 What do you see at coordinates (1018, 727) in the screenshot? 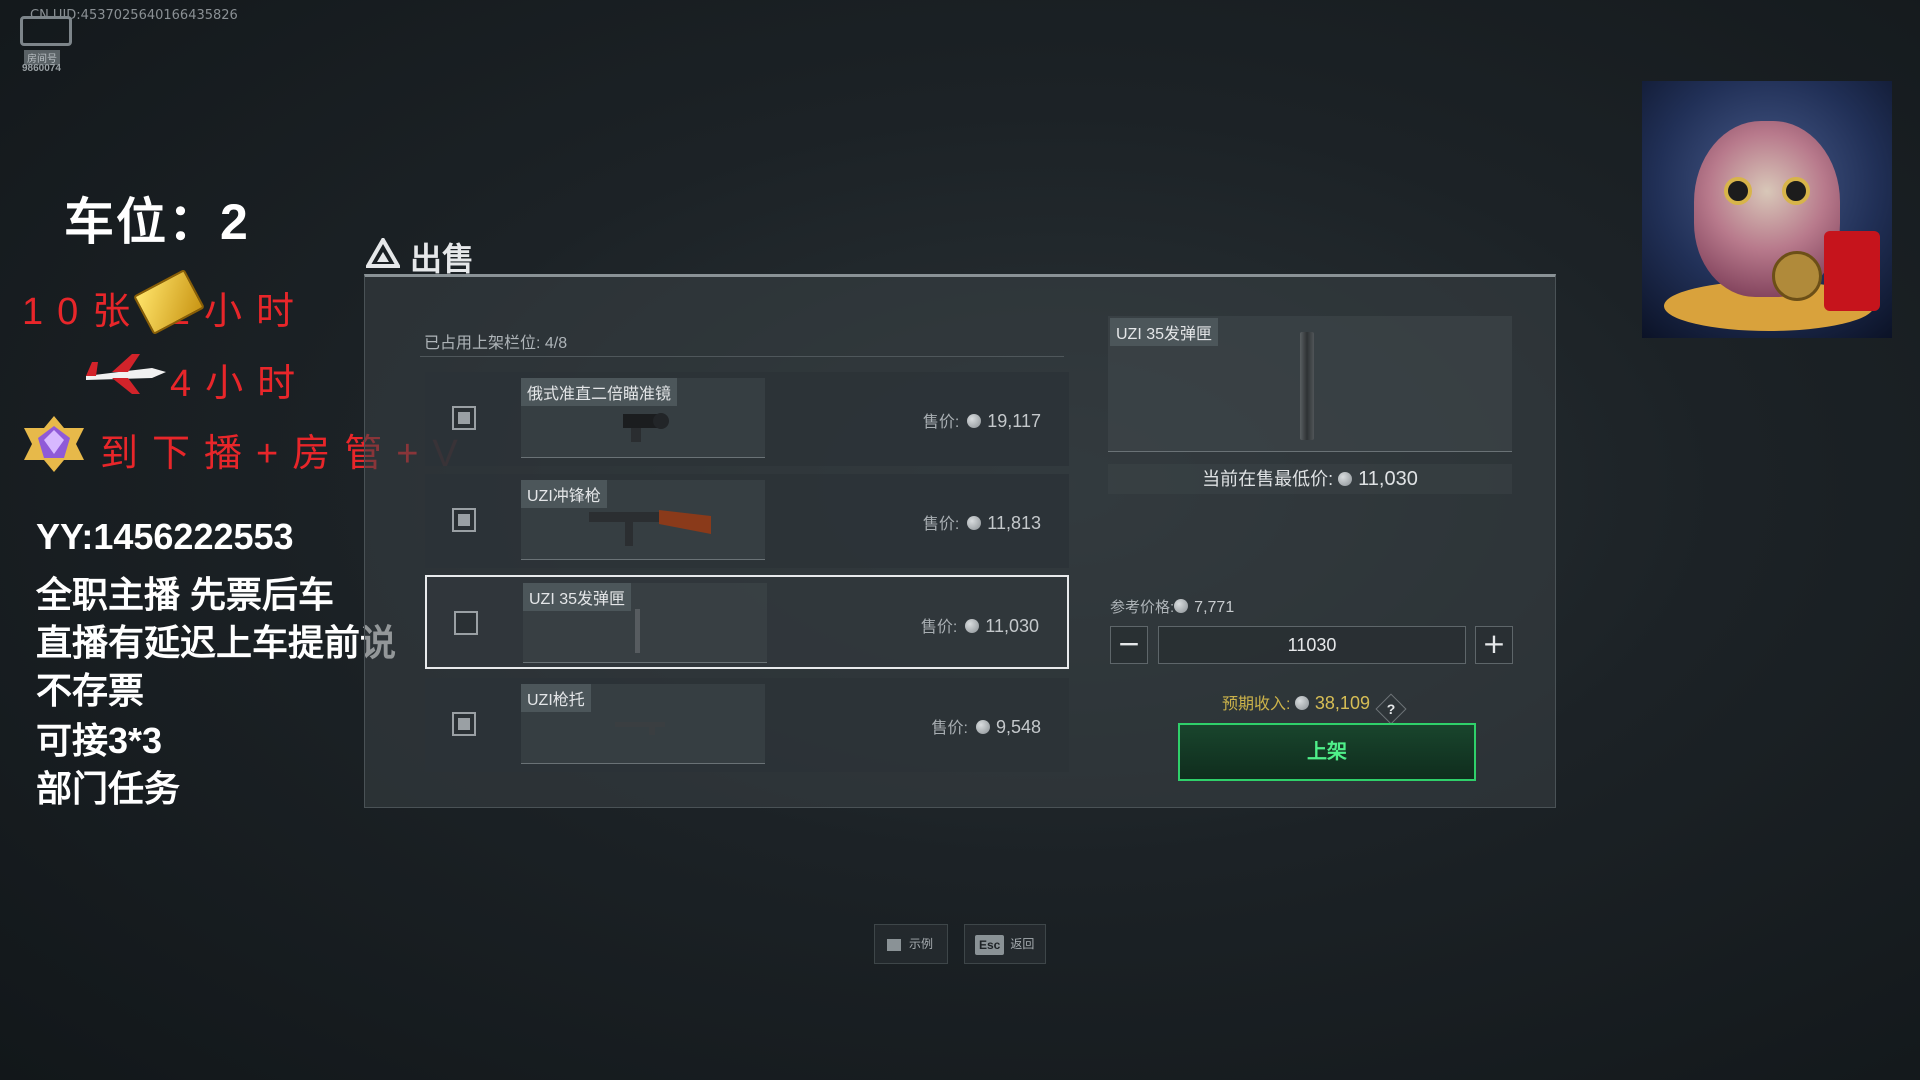
I see `price-value: 9,548` at bounding box center [1018, 727].